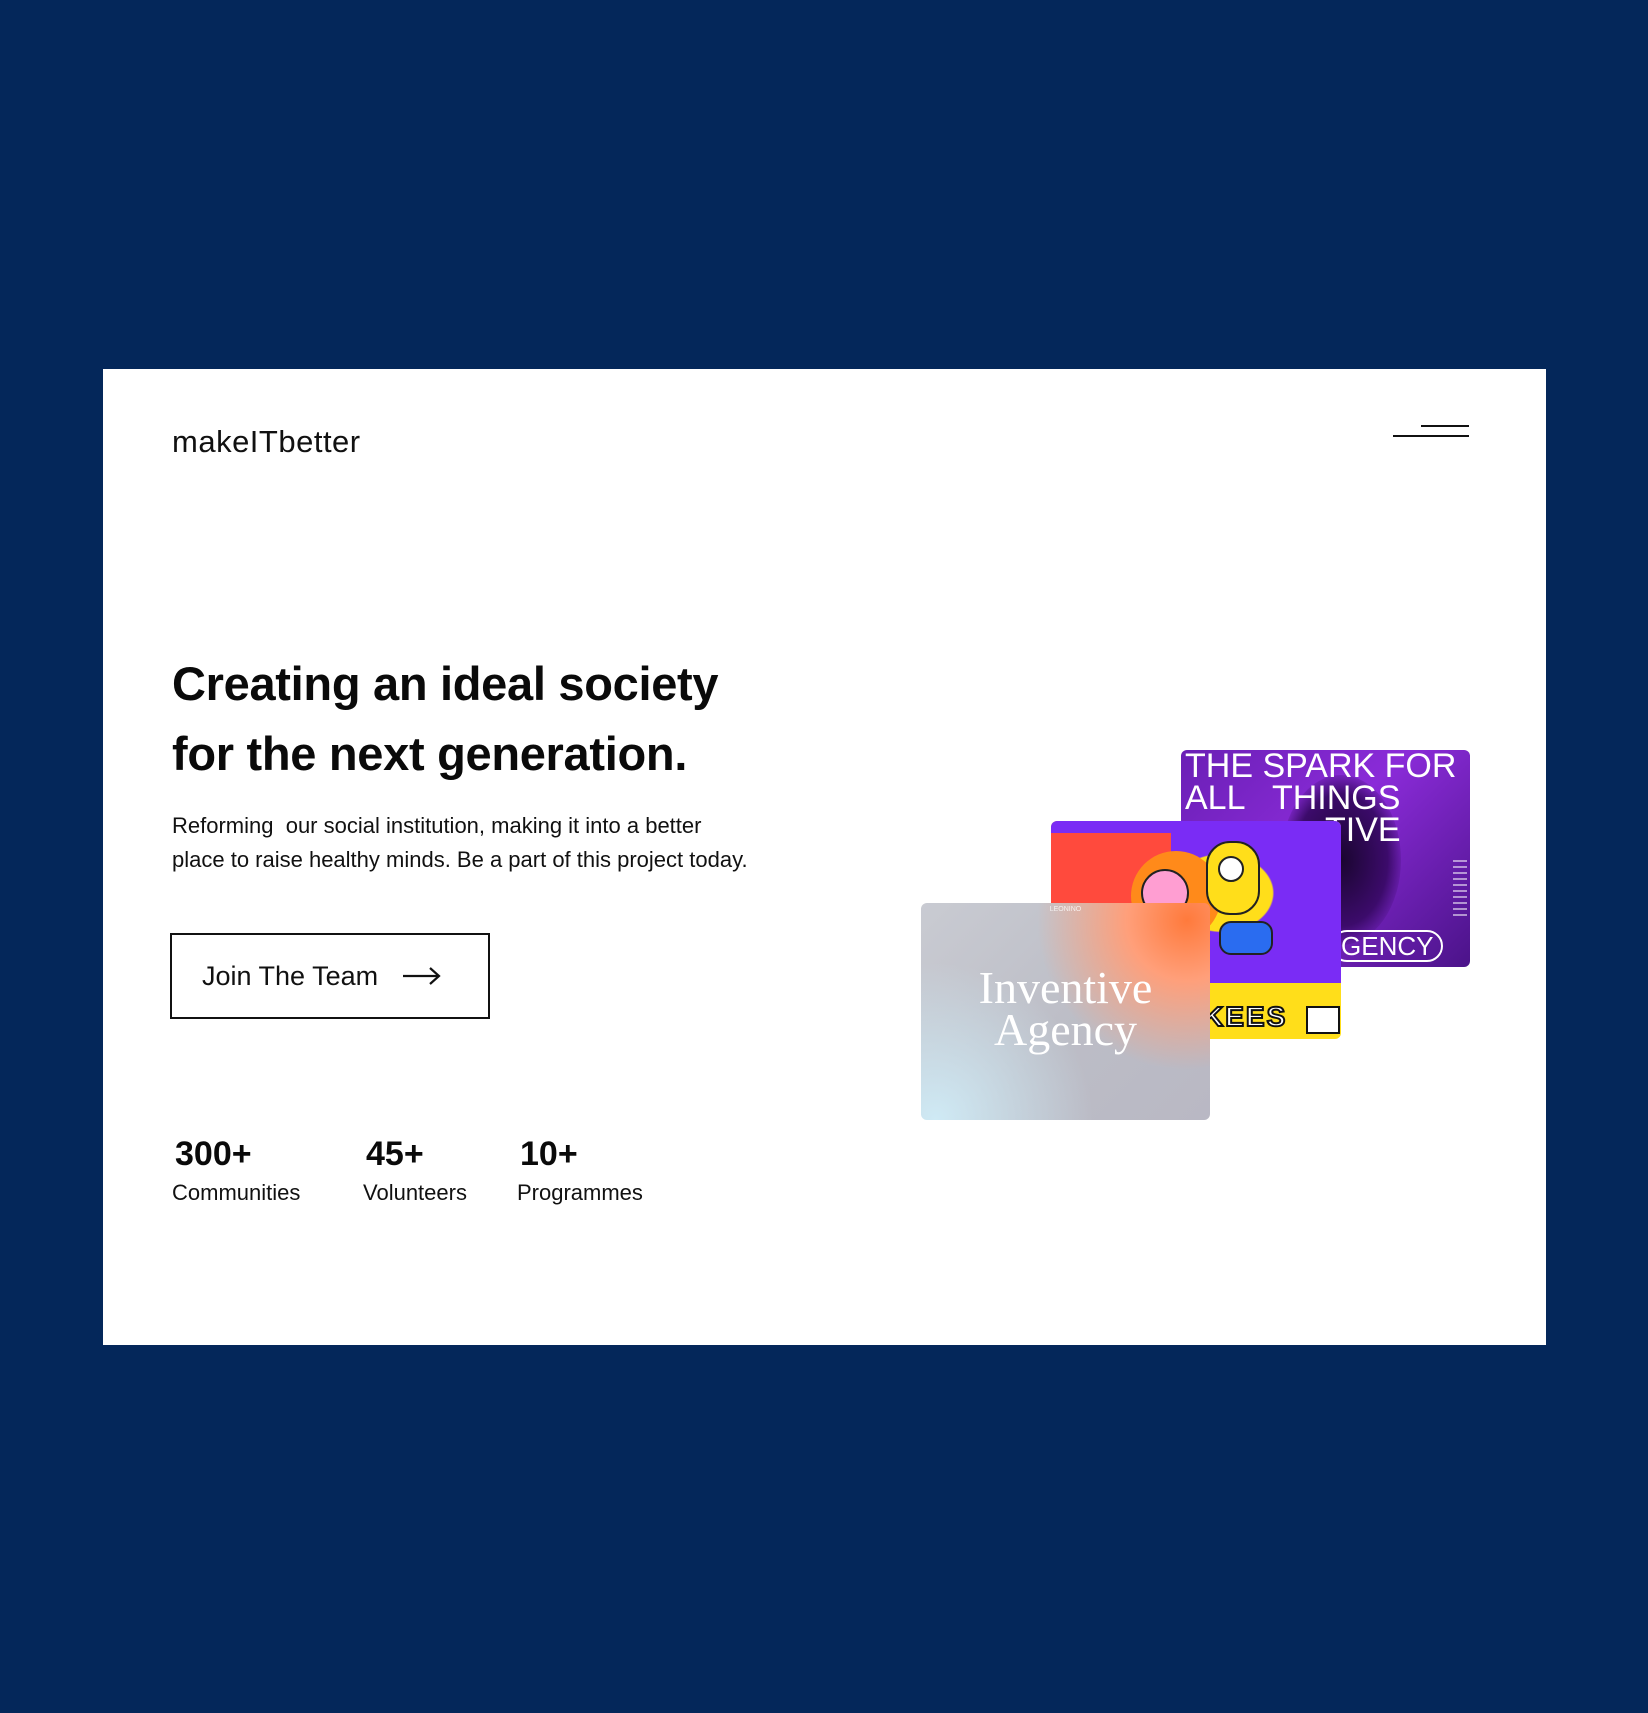 The height and width of the screenshot is (1713, 1648). Describe the element at coordinates (1065, 1008) in the screenshot. I see `showcase-gradient-title: Inventive Agency` at that location.